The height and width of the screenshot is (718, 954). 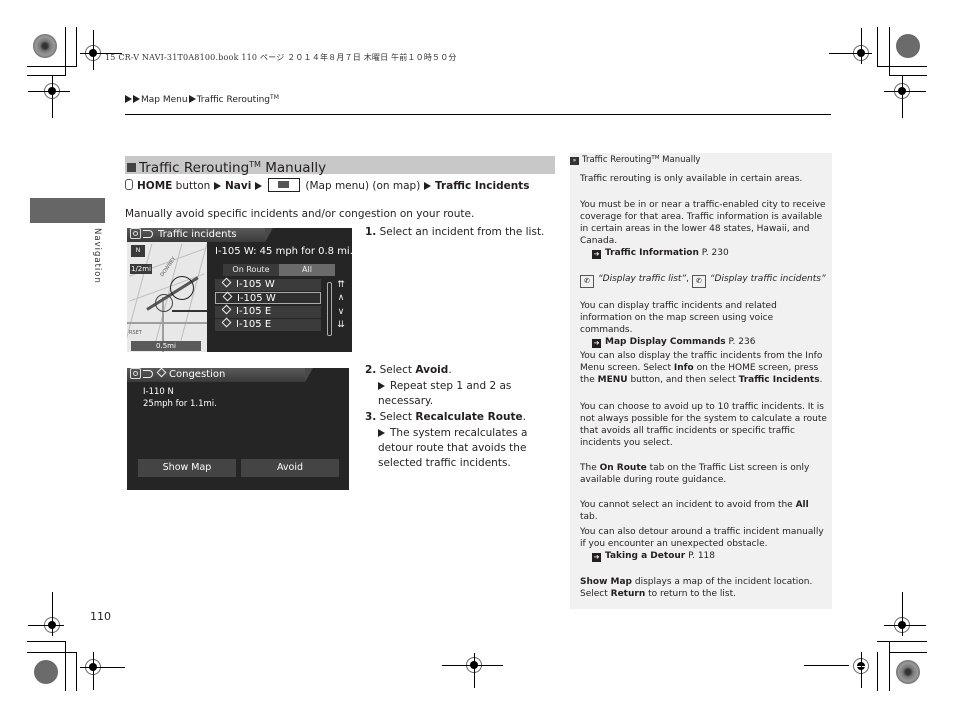 I want to click on xref-traffic-information: ➔ Traffic Information P. 230, so click(x=654, y=253).